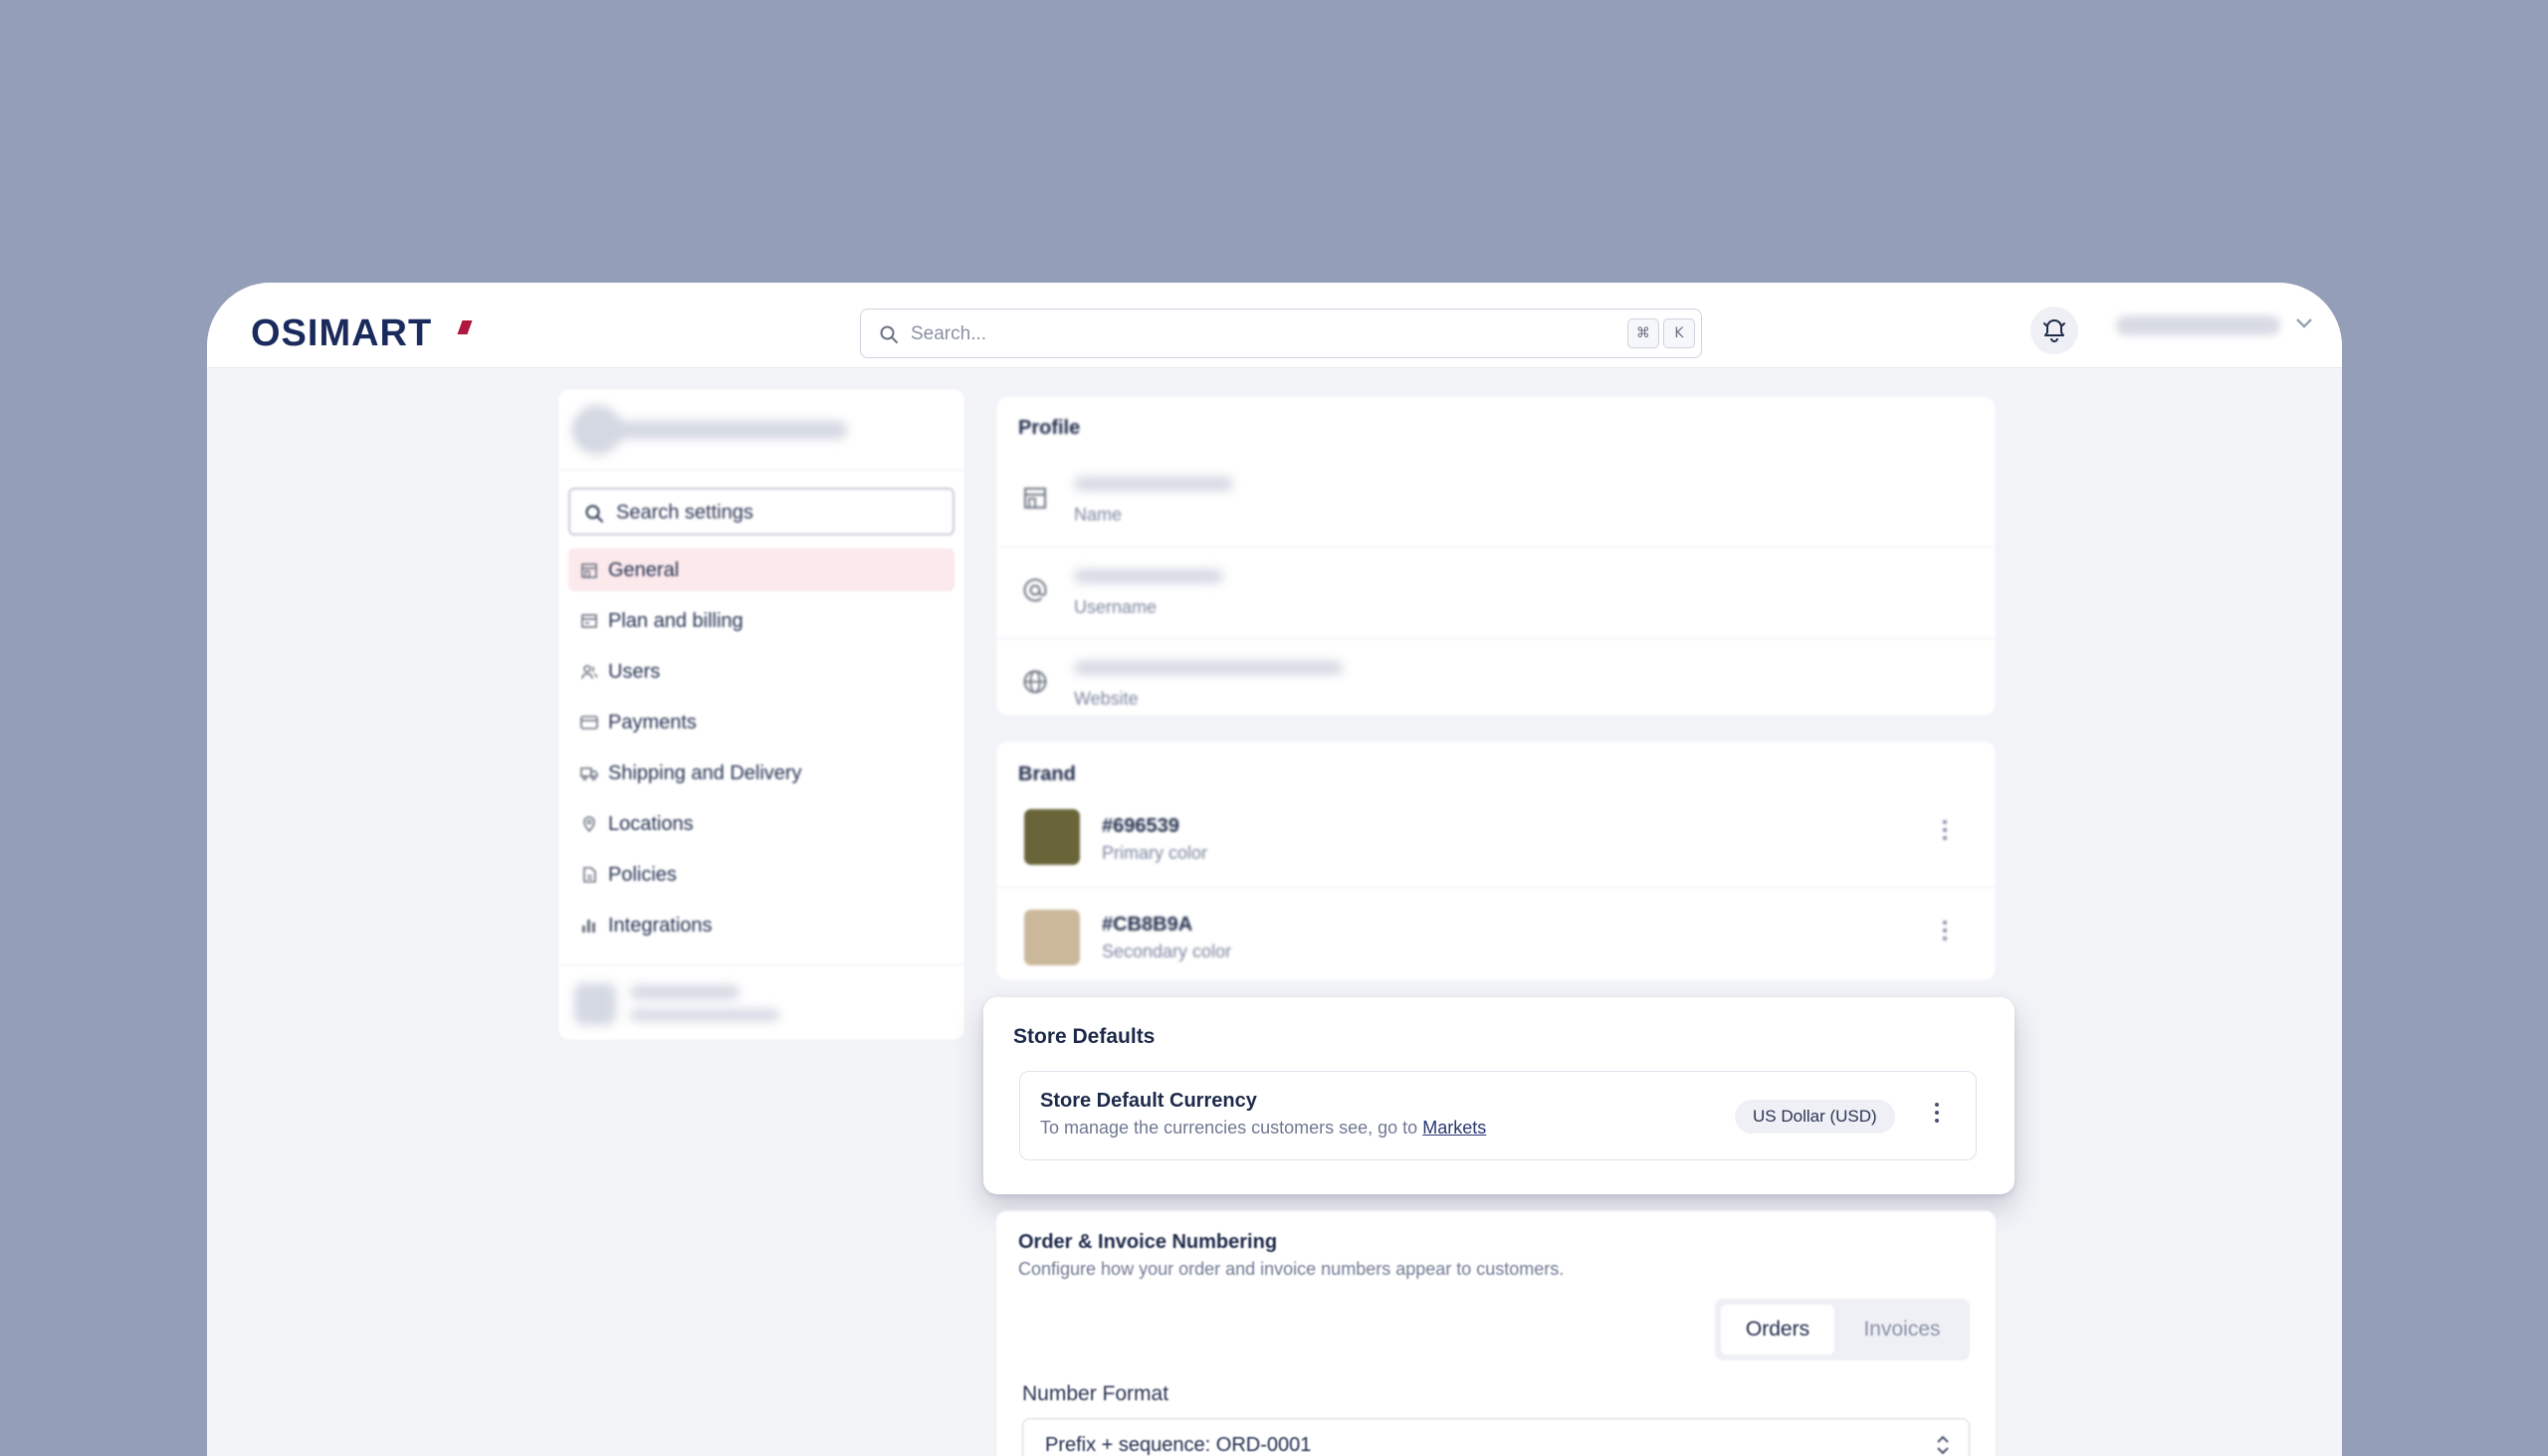 This screenshot has width=2548, height=1456. Describe the element at coordinates (595, 1004) in the screenshot. I see `avatar` at that location.